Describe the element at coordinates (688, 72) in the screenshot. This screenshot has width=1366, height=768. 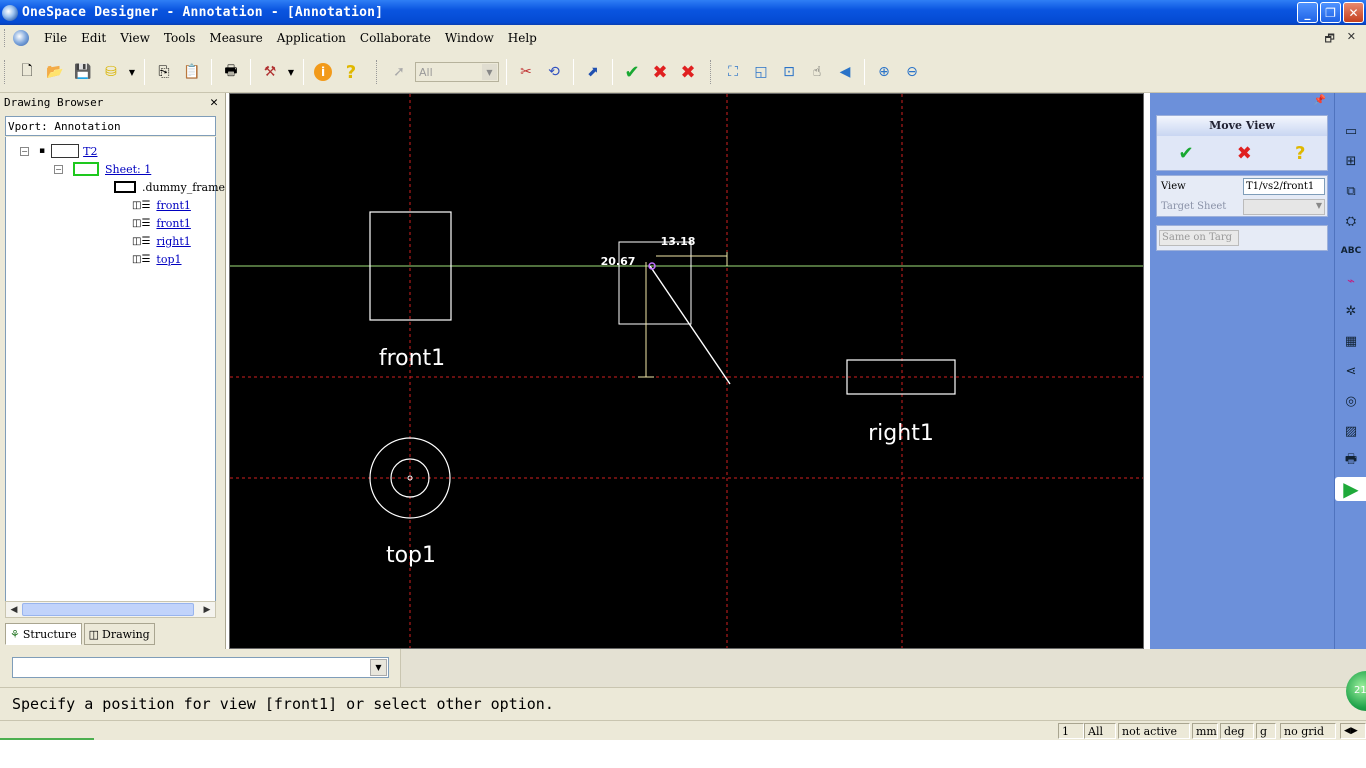
I see `stop-all-icon: ✖` at that location.